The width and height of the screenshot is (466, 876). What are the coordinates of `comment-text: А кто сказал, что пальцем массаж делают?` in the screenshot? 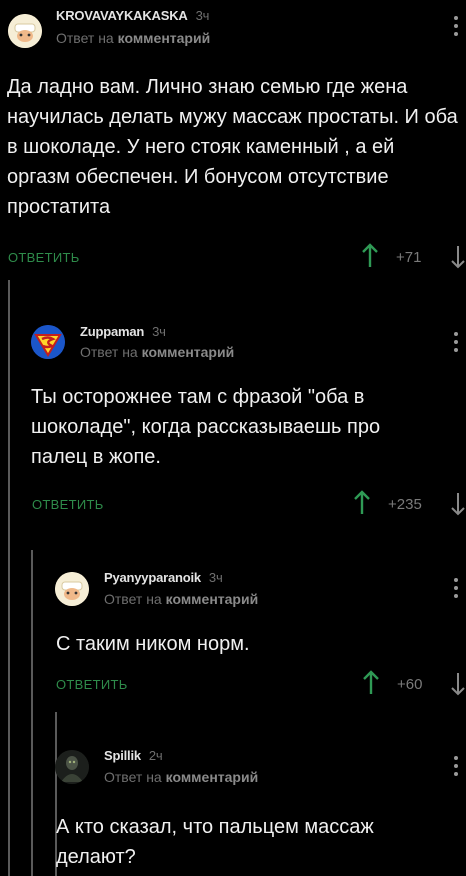 It's located at (215, 842).